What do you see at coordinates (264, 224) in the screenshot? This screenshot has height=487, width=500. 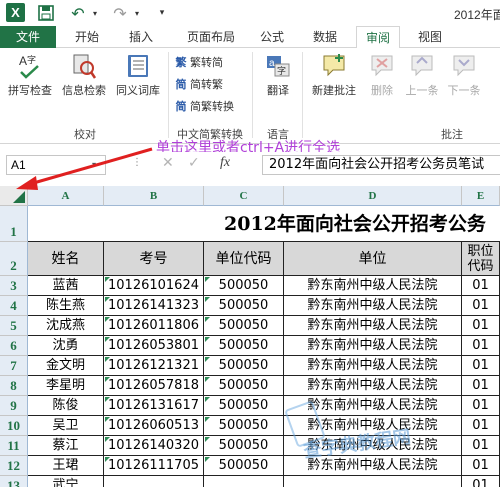 I see `sheet-title: 2012年面向社会公开招考公务` at bounding box center [264, 224].